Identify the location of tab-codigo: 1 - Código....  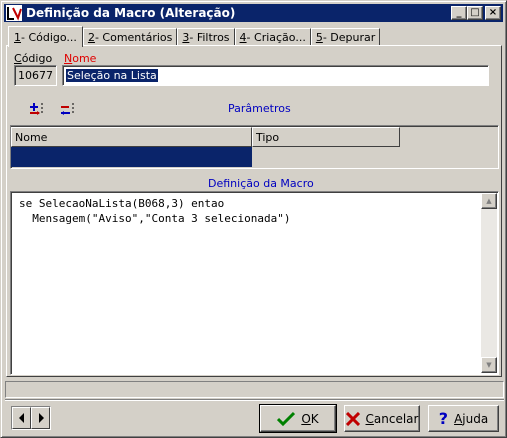
(45, 36).